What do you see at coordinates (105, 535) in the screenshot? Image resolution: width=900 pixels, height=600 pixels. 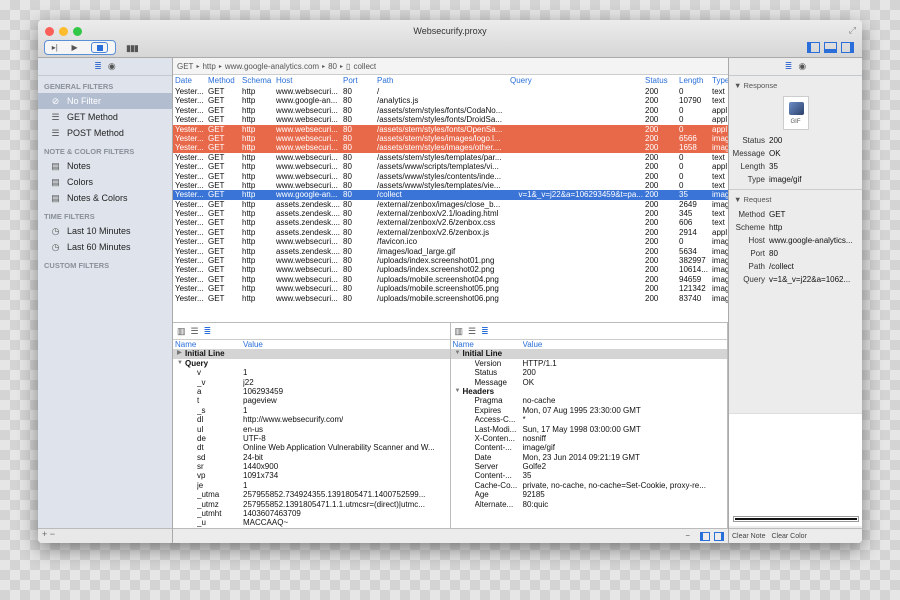 I see `sidebar-footer: + −` at bounding box center [105, 535].